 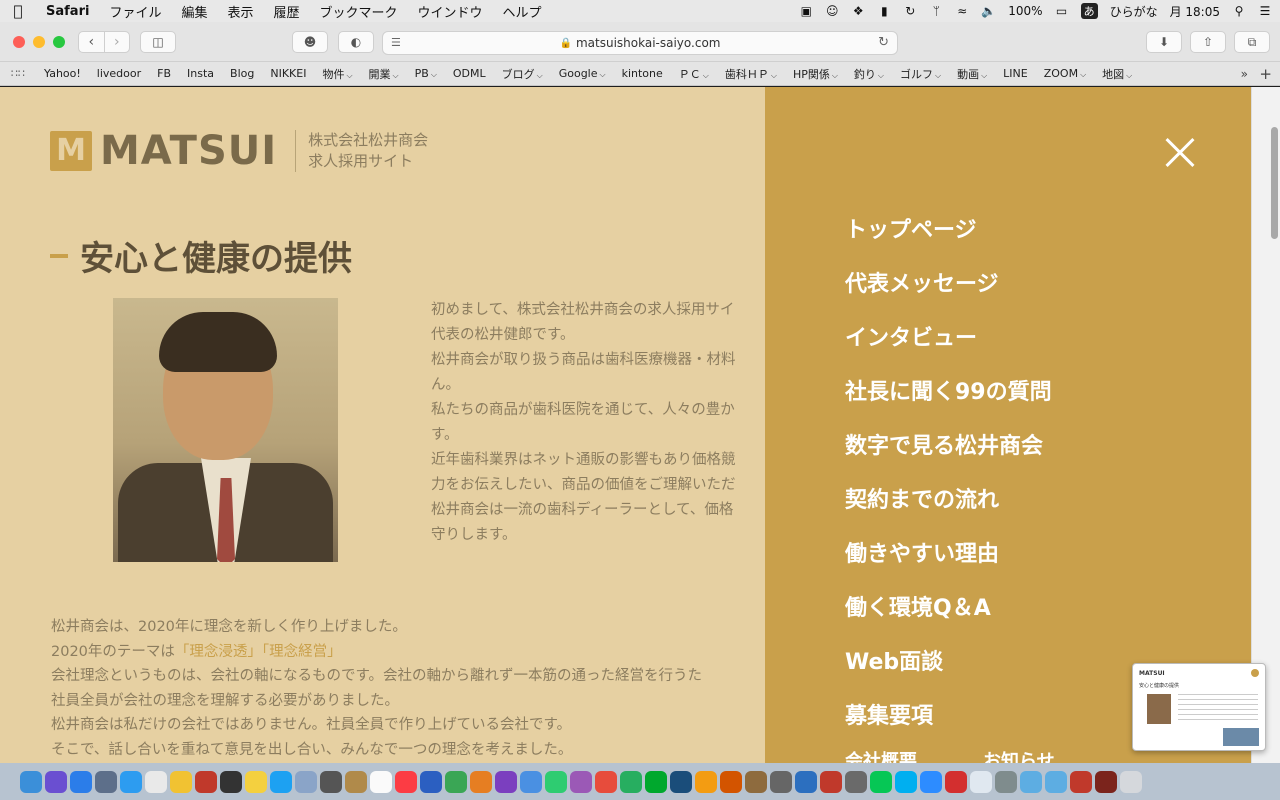 What do you see at coordinates (381, 781) in the screenshot?
I see `calendar-icon` at bounding box center [381, 781].